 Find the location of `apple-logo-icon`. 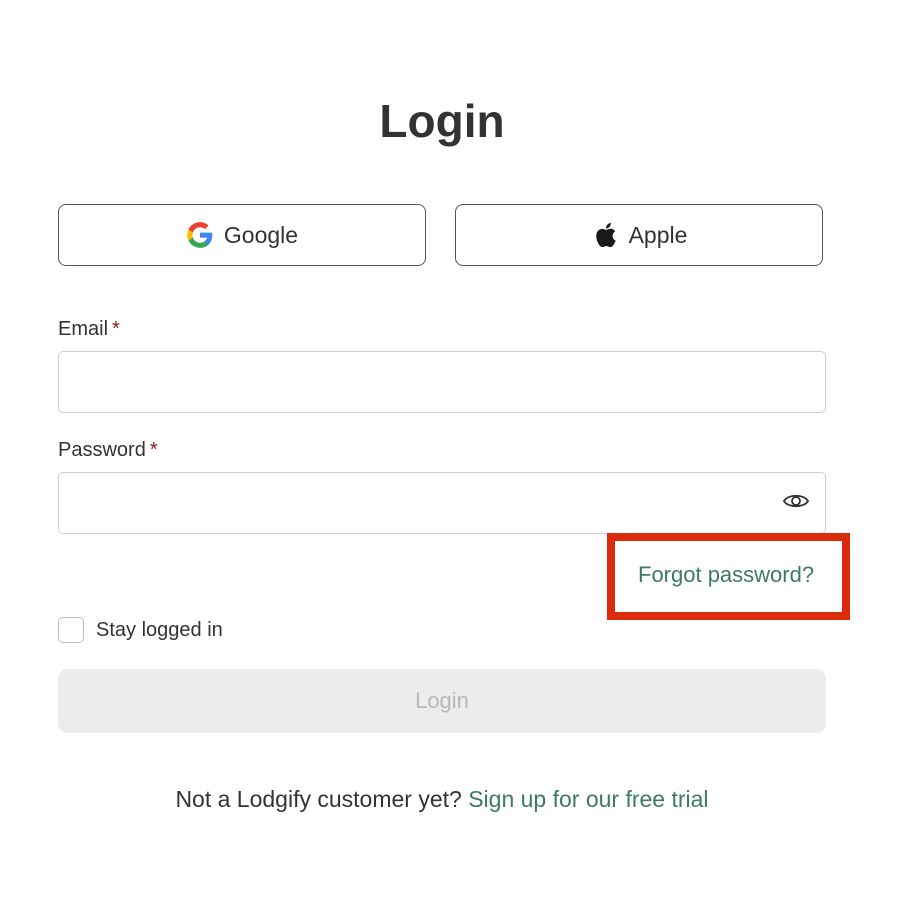

apple-logo-icon is located at coordinates (605, 235).